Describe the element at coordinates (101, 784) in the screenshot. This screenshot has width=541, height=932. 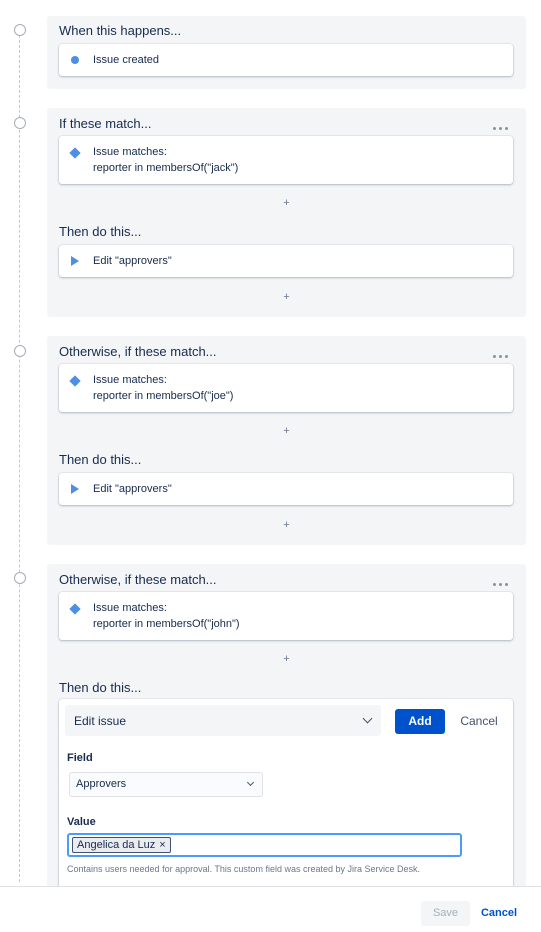
I see `field-select-value: Approvers` at that location.